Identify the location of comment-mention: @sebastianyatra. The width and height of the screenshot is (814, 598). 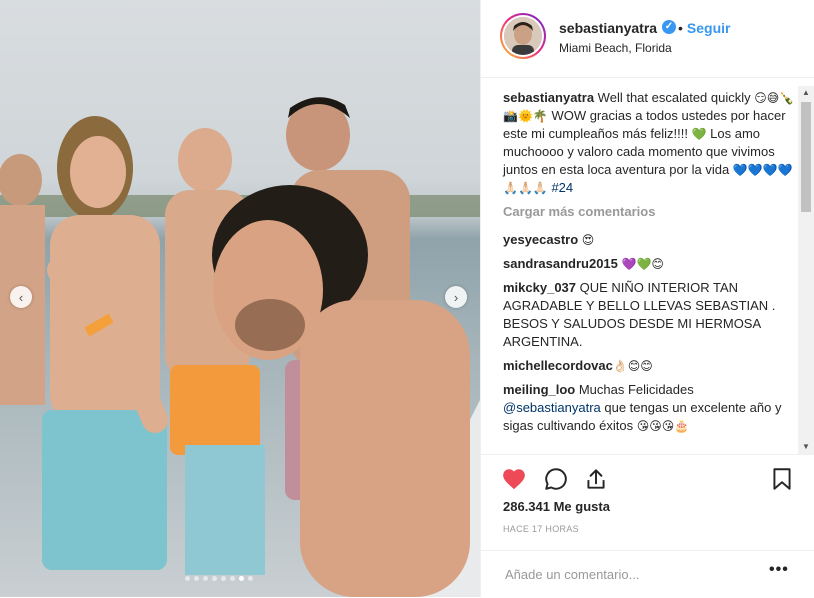
(552, 407).